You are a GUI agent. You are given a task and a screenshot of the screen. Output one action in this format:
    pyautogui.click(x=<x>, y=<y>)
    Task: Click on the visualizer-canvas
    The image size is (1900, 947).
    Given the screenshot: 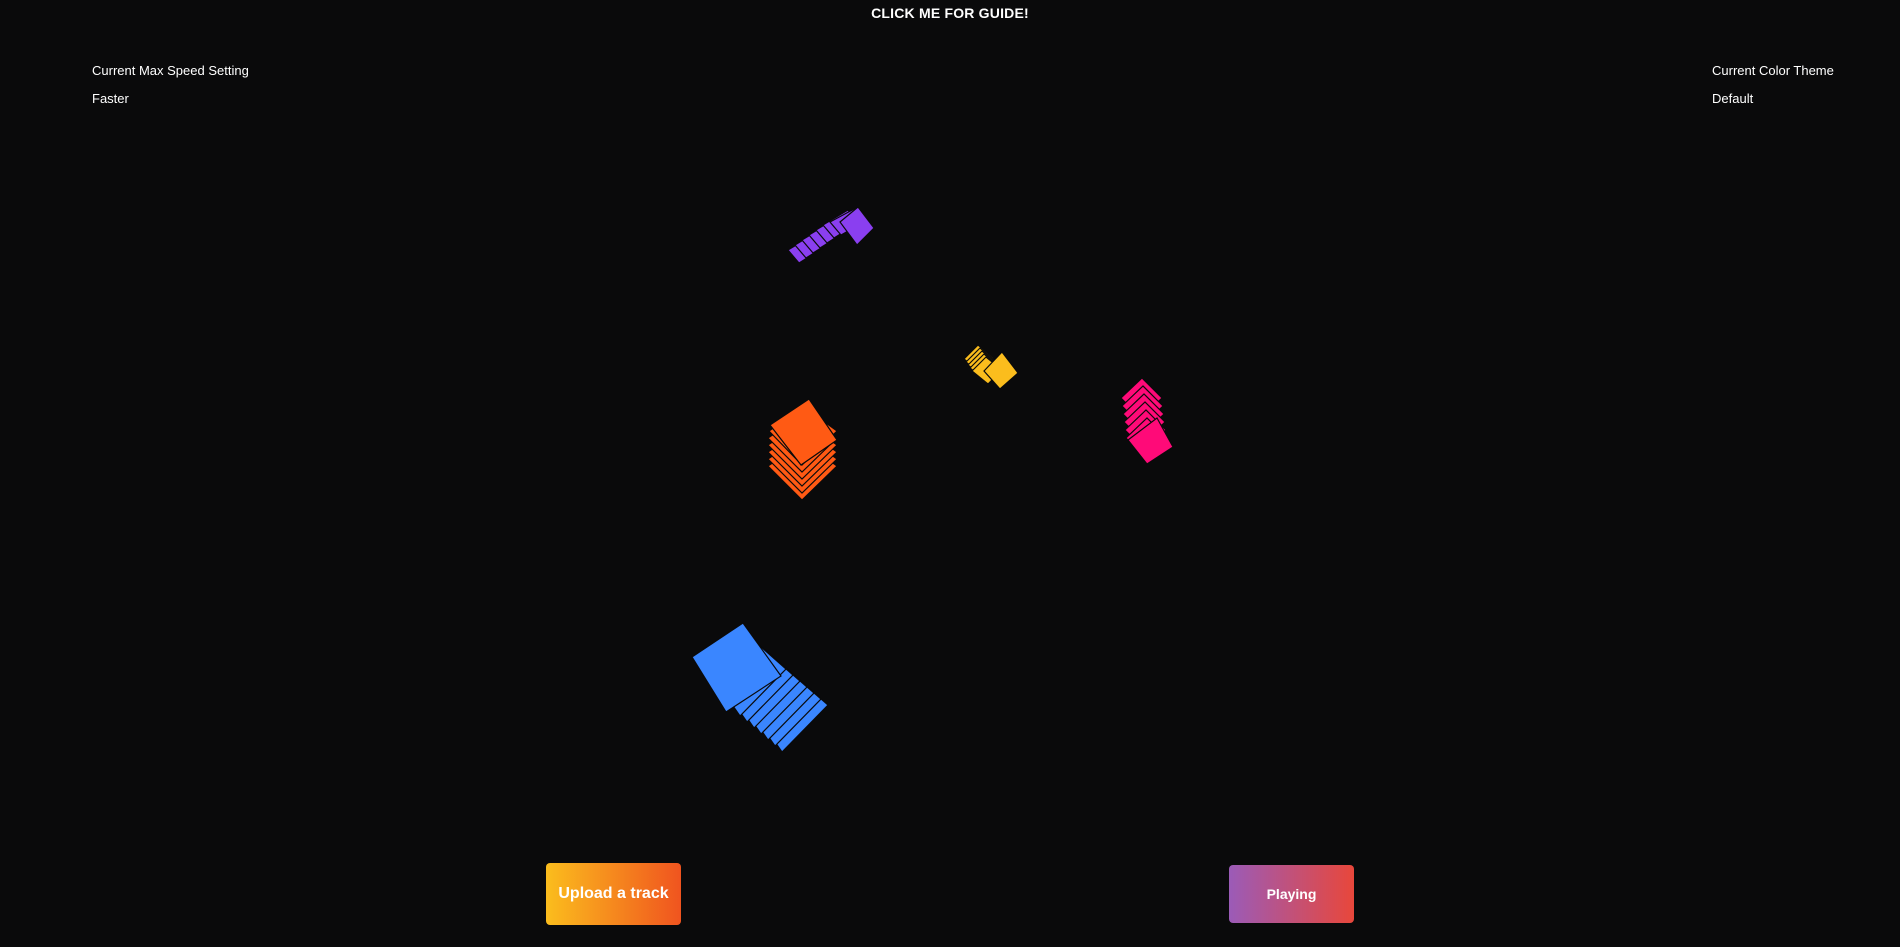 What is the action you would take?
    pyautogui.click(x=932, y=479)
    